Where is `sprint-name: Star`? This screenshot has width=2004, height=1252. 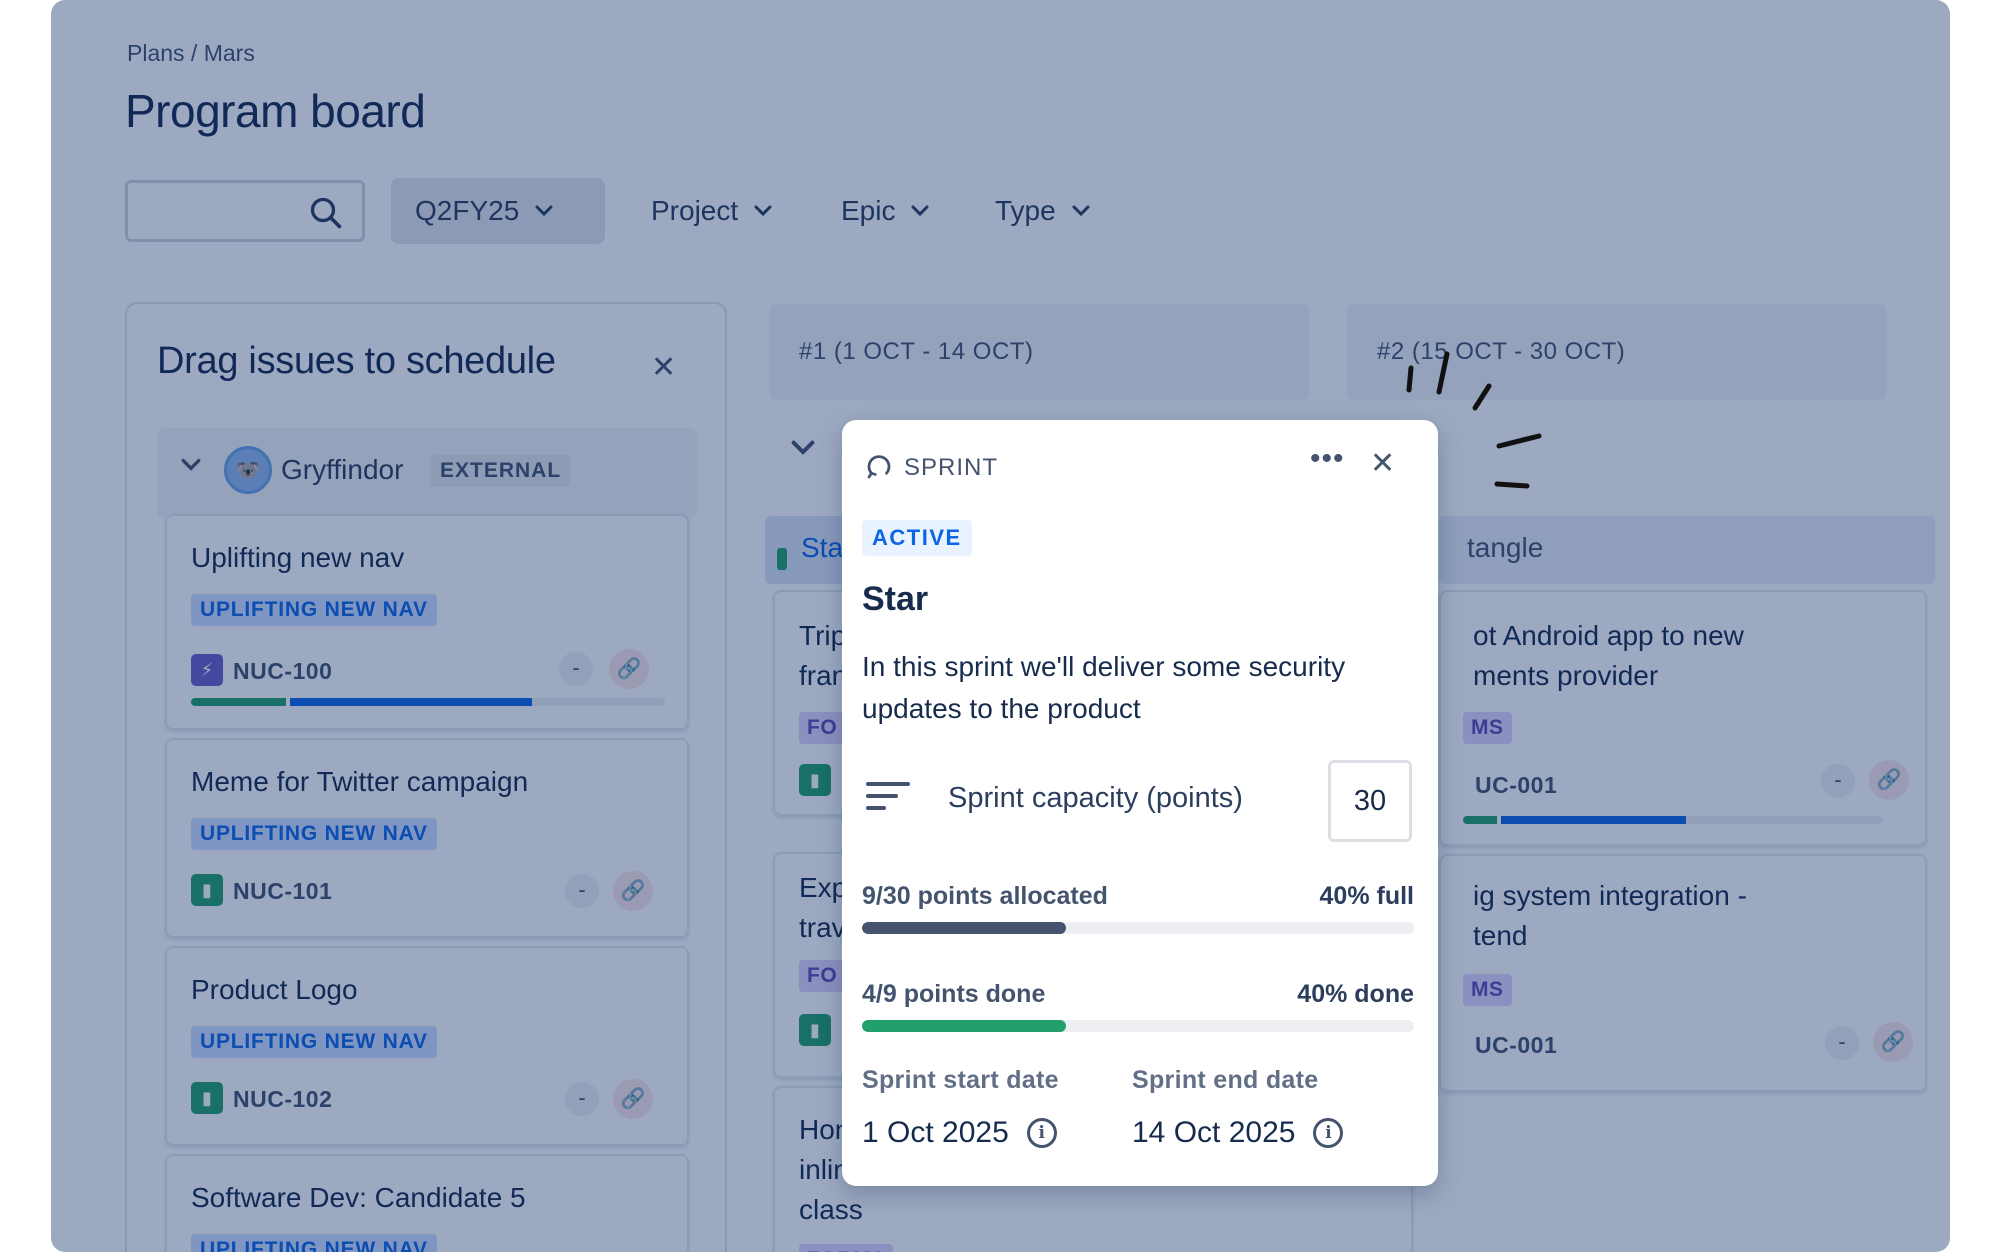 sprint-name: Star is located at coordinates (895, 599).